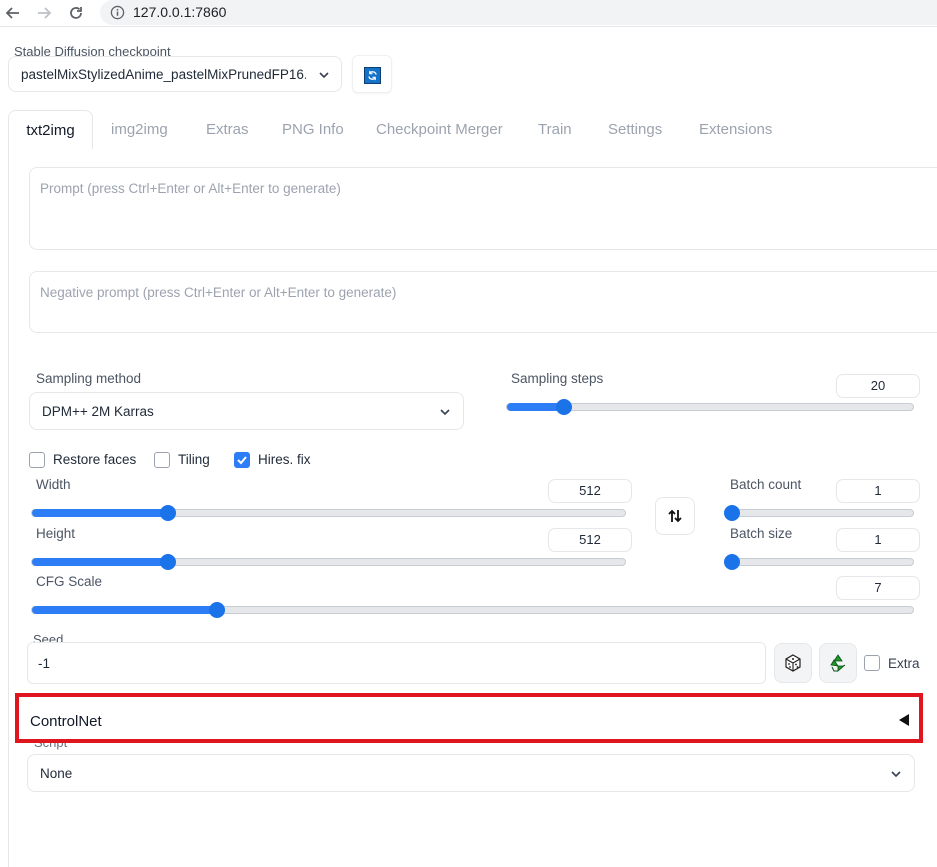 This screenshot has width=937, height=867. What do you see at coordinates (50, 130) in the screenshot?
I see `tab-txt2img: txt2img` at bounding box center [50, 130].